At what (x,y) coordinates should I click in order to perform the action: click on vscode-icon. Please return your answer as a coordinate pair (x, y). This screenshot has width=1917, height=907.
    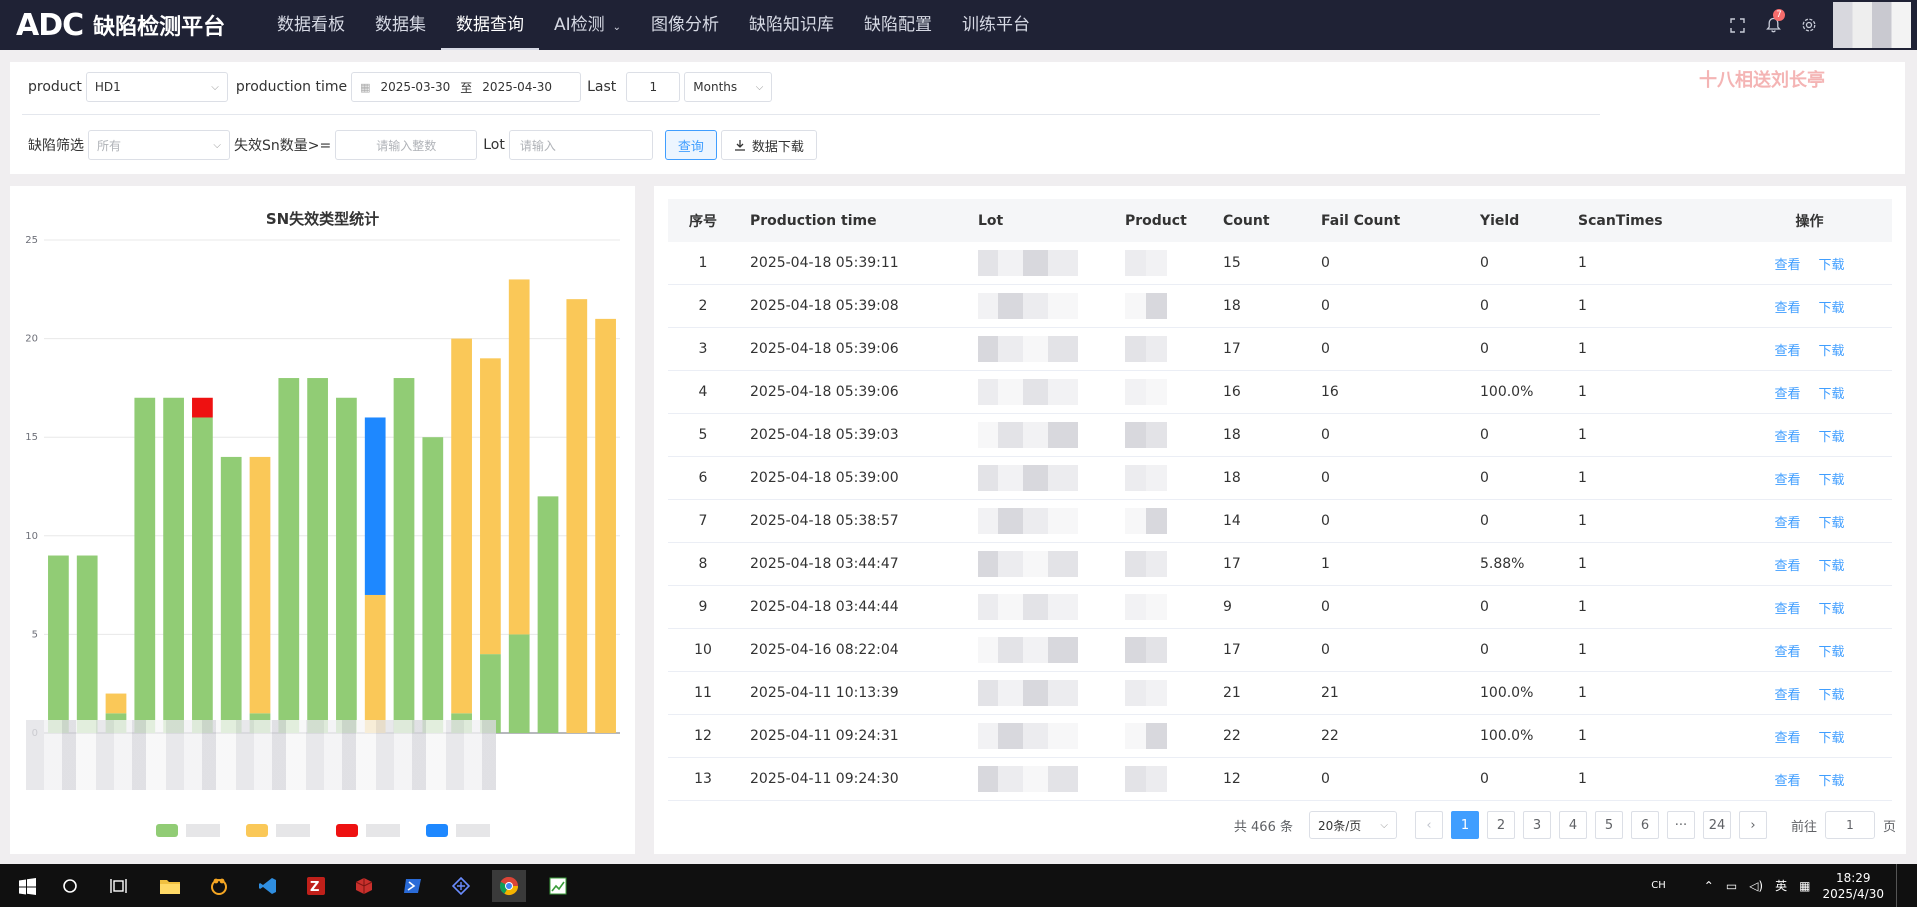
    Looking at the image, I should click on (268, 886).